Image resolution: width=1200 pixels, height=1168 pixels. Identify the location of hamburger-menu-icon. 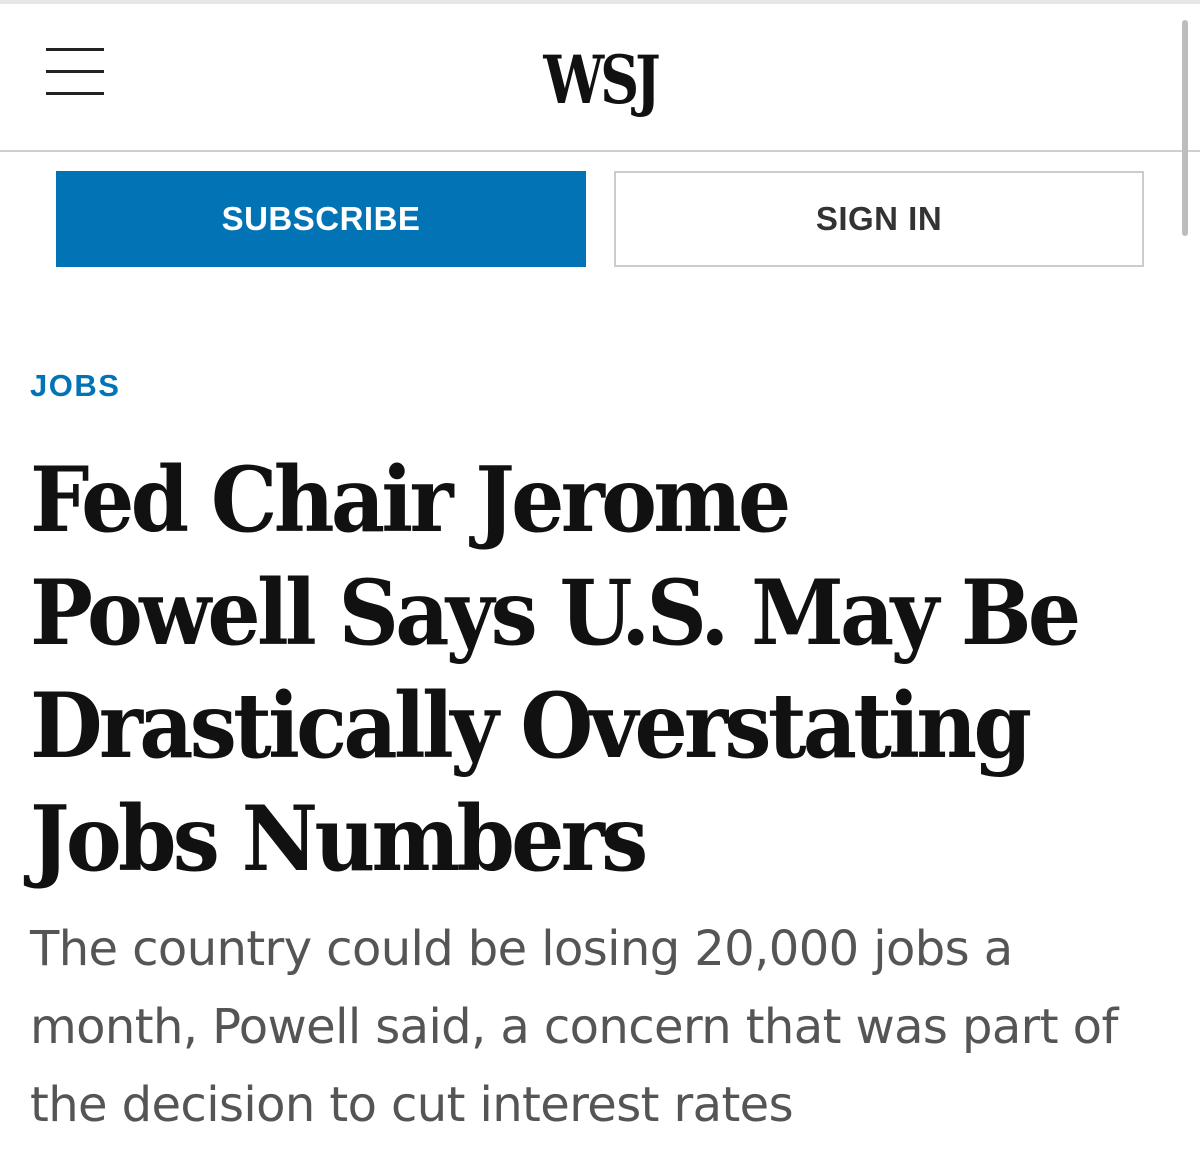
(75, 73).